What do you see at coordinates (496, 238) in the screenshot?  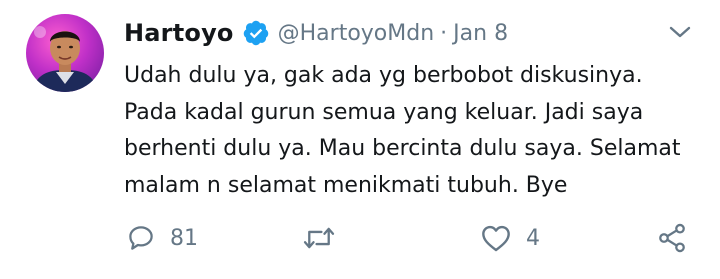 I see `heart-icon` at bounding box center [496, 238].